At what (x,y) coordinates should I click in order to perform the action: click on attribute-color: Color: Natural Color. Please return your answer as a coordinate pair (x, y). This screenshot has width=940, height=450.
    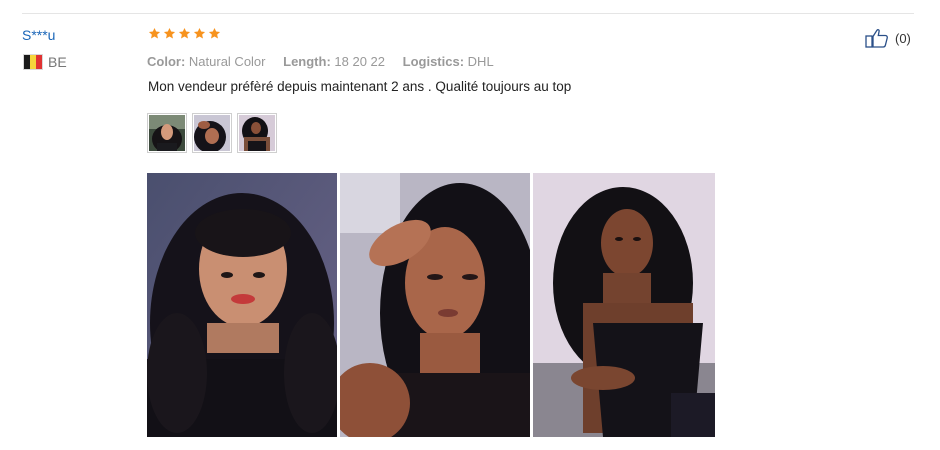
    Looking at the image, I should click on (206, 61).